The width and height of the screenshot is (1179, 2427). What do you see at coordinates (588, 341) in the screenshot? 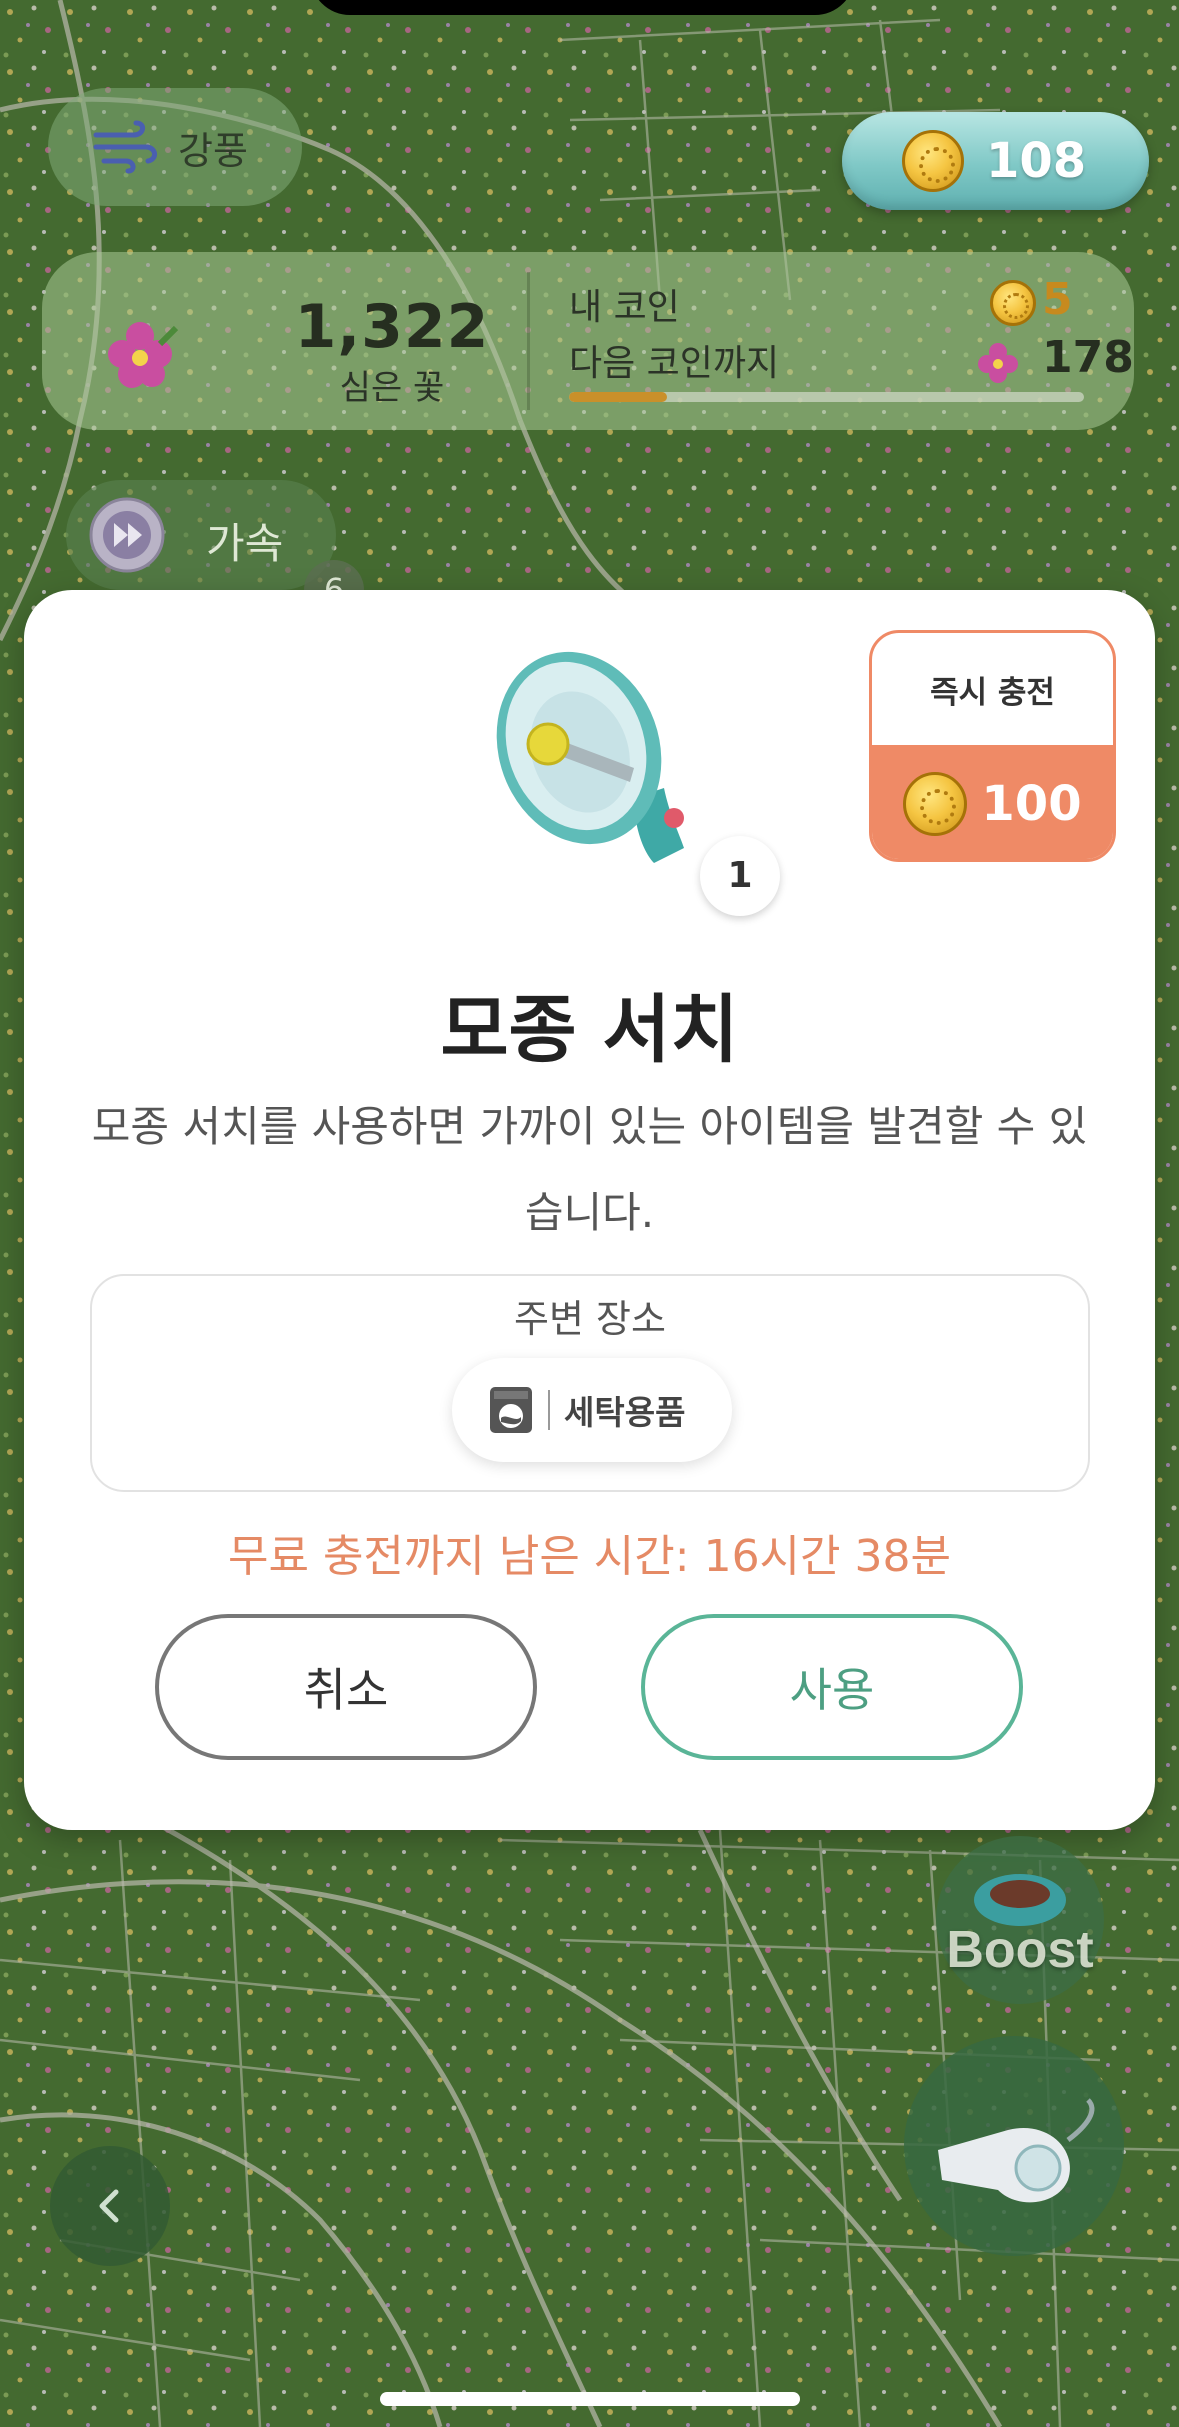
I see `stats-card: 1,322 심은 꽃 내 코인 다음 코인까지 5 178` at bounding box center [588, 341].